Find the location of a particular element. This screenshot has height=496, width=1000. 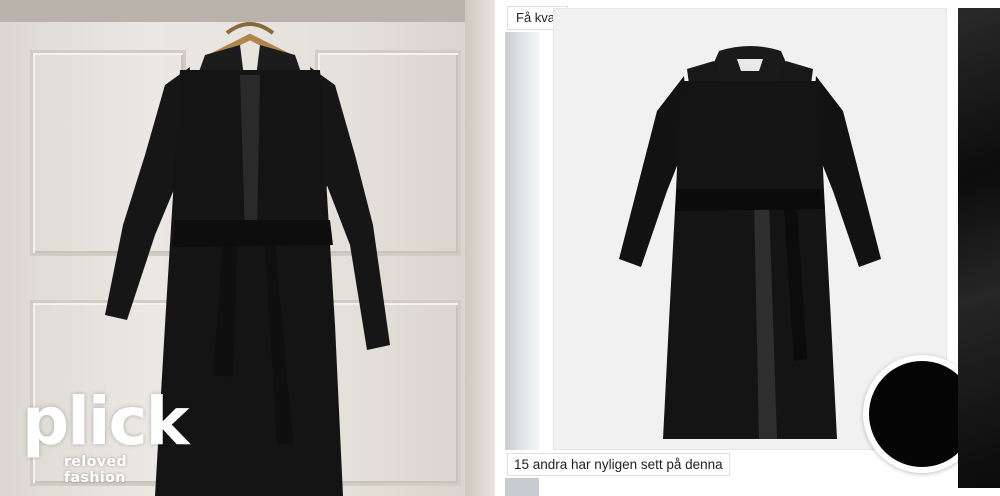

next-item-thumbnail is located at coordinates (979, 248).